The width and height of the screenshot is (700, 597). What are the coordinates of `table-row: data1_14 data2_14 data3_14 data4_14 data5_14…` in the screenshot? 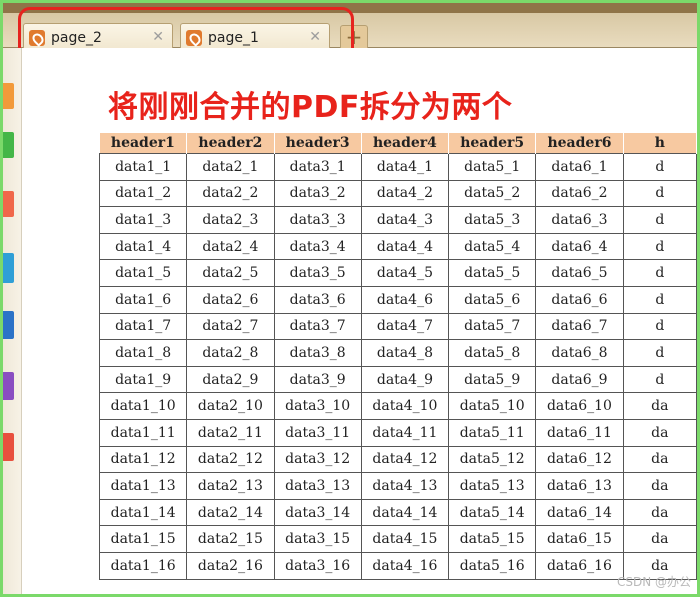 It's located at (397, 512).